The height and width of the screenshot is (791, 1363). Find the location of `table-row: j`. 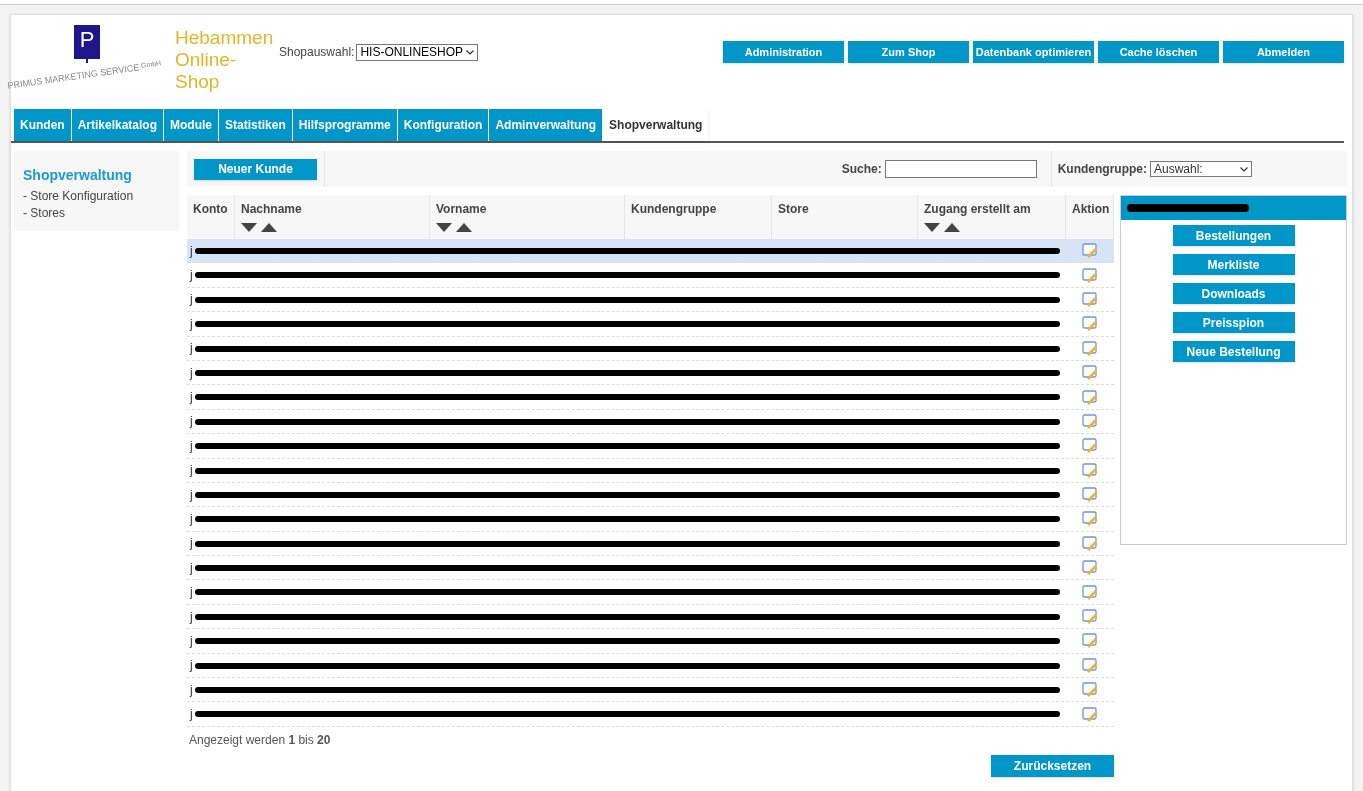

table-row: j is located at coordinates (650, 251).